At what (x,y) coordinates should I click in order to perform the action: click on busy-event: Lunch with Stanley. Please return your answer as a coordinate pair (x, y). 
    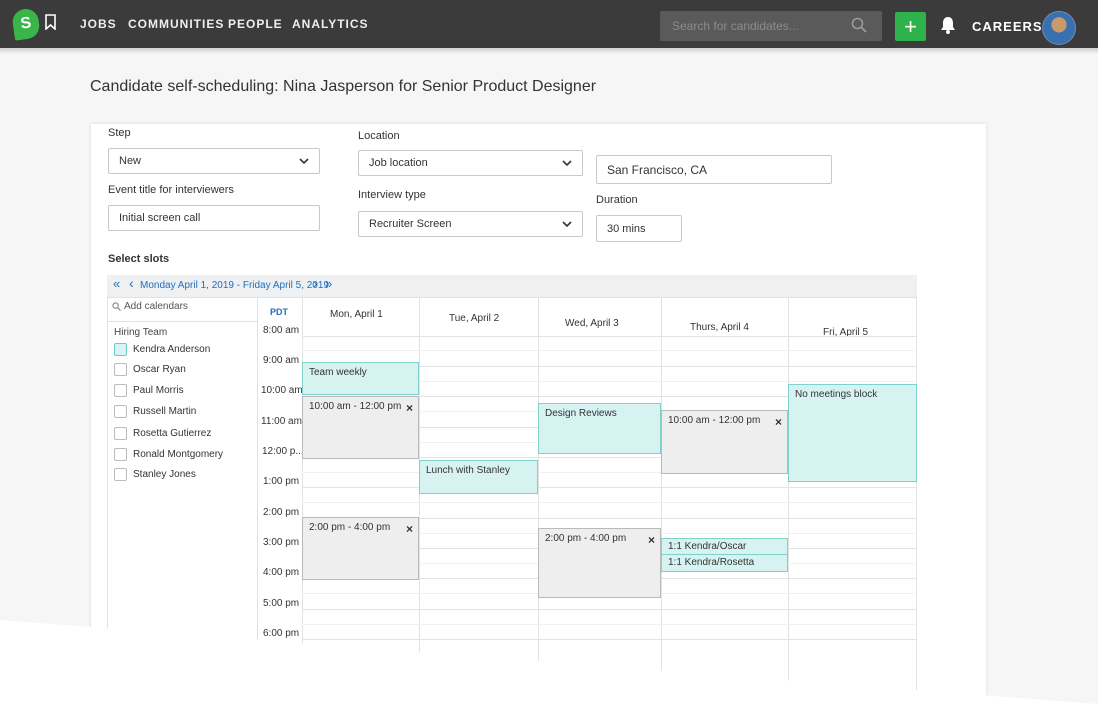
    Looking at the image, I should click on (478, 477).